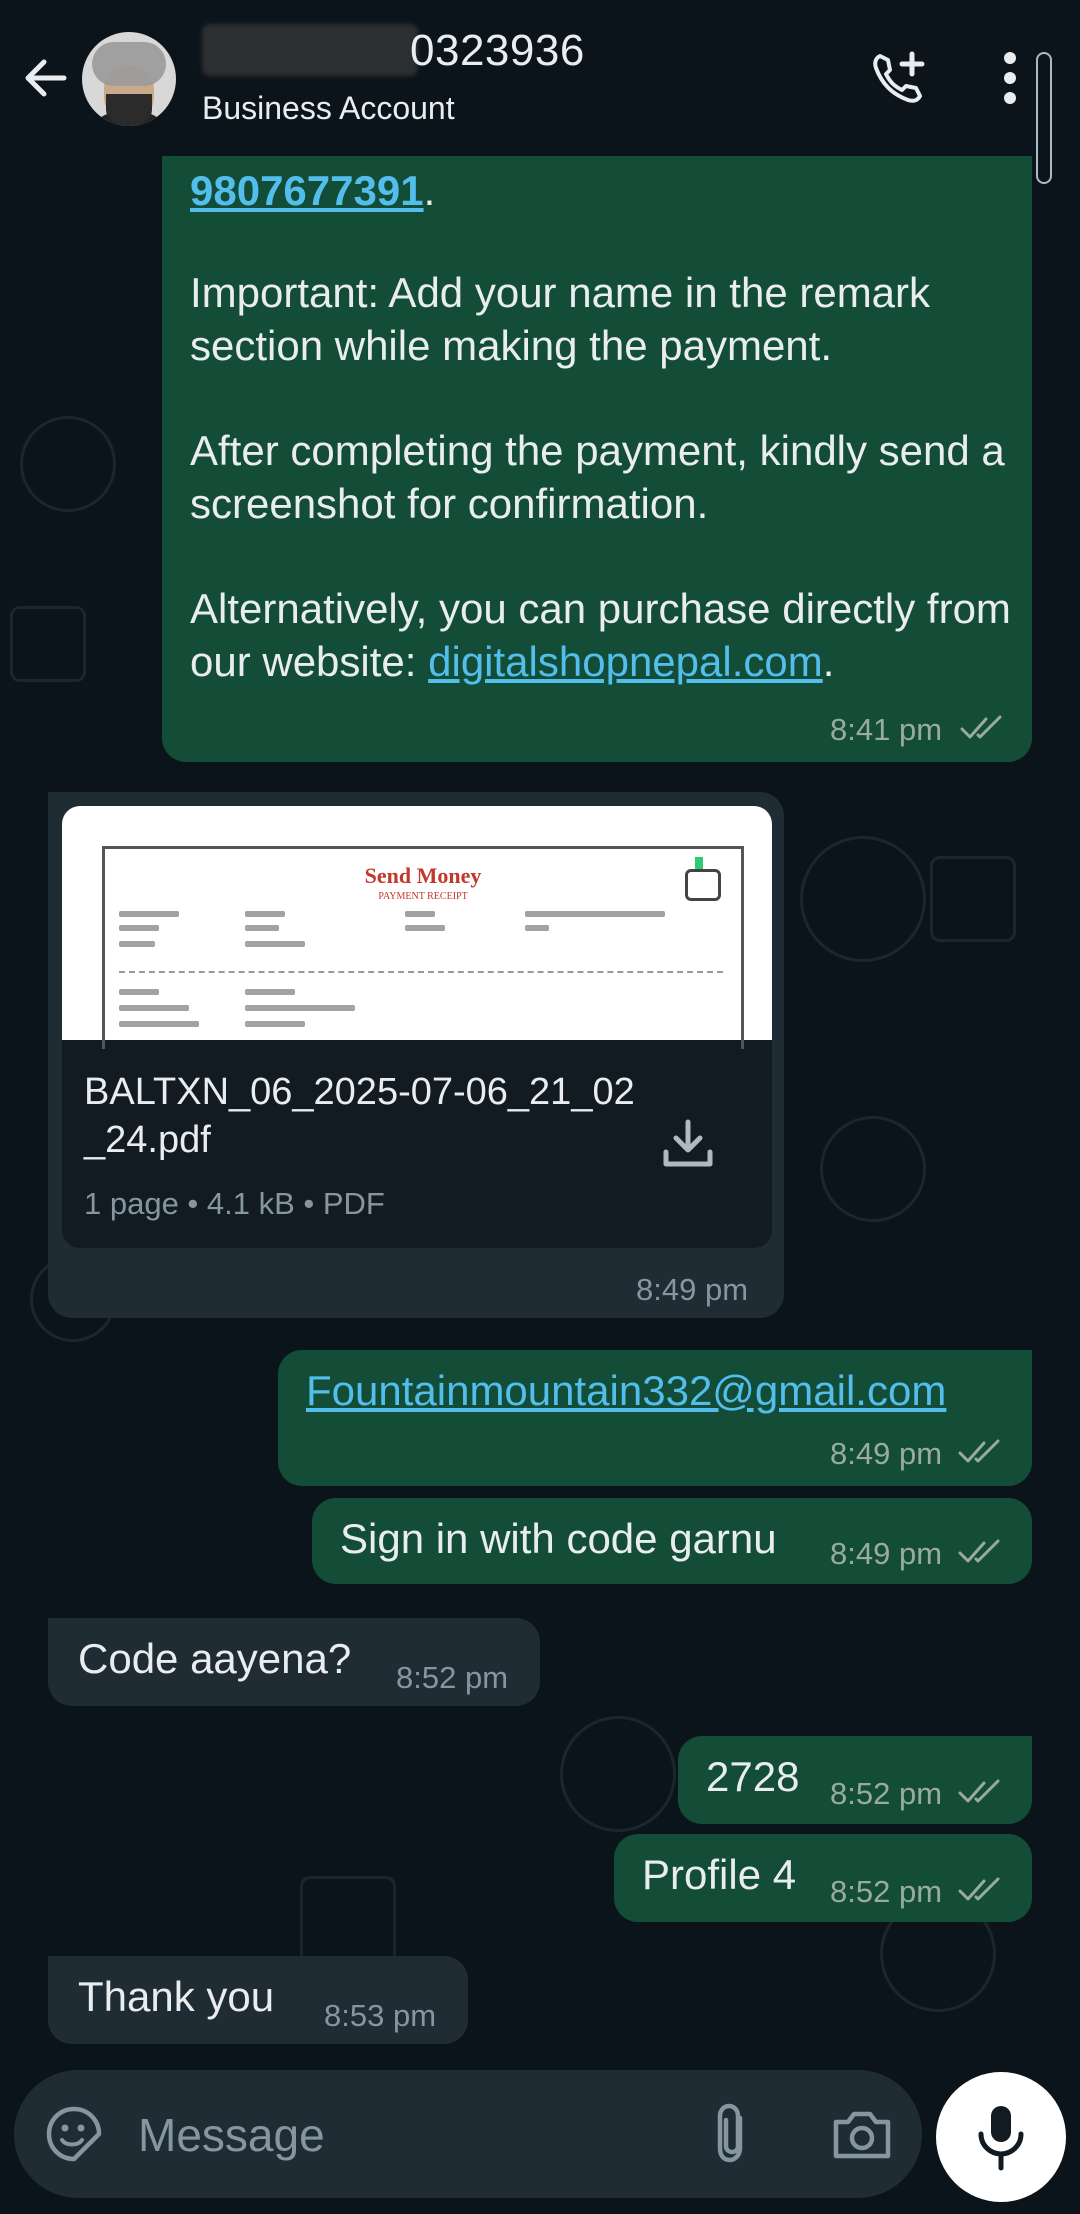  I want to click on message-text: Code aayena?, so click(215, 1658).